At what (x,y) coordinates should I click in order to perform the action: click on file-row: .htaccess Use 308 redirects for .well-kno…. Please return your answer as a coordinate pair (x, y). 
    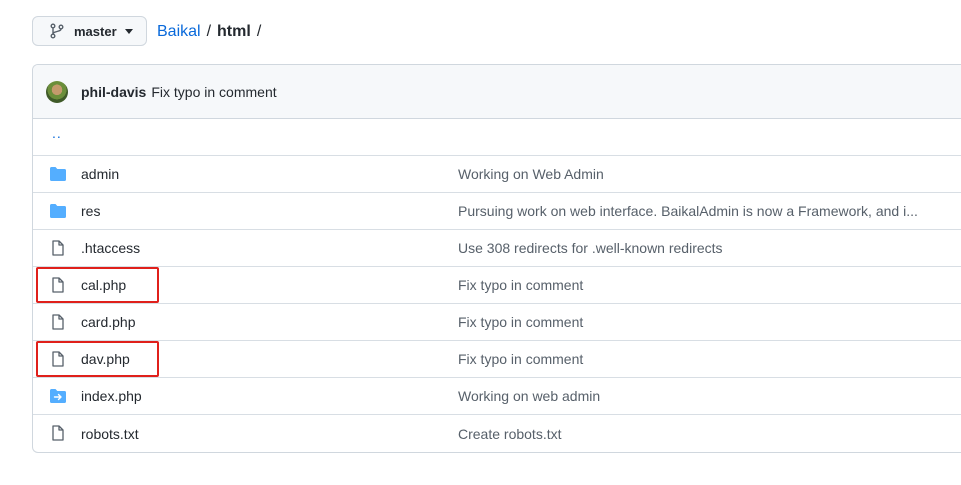
    Looking at the image, I should click on (497, 248).